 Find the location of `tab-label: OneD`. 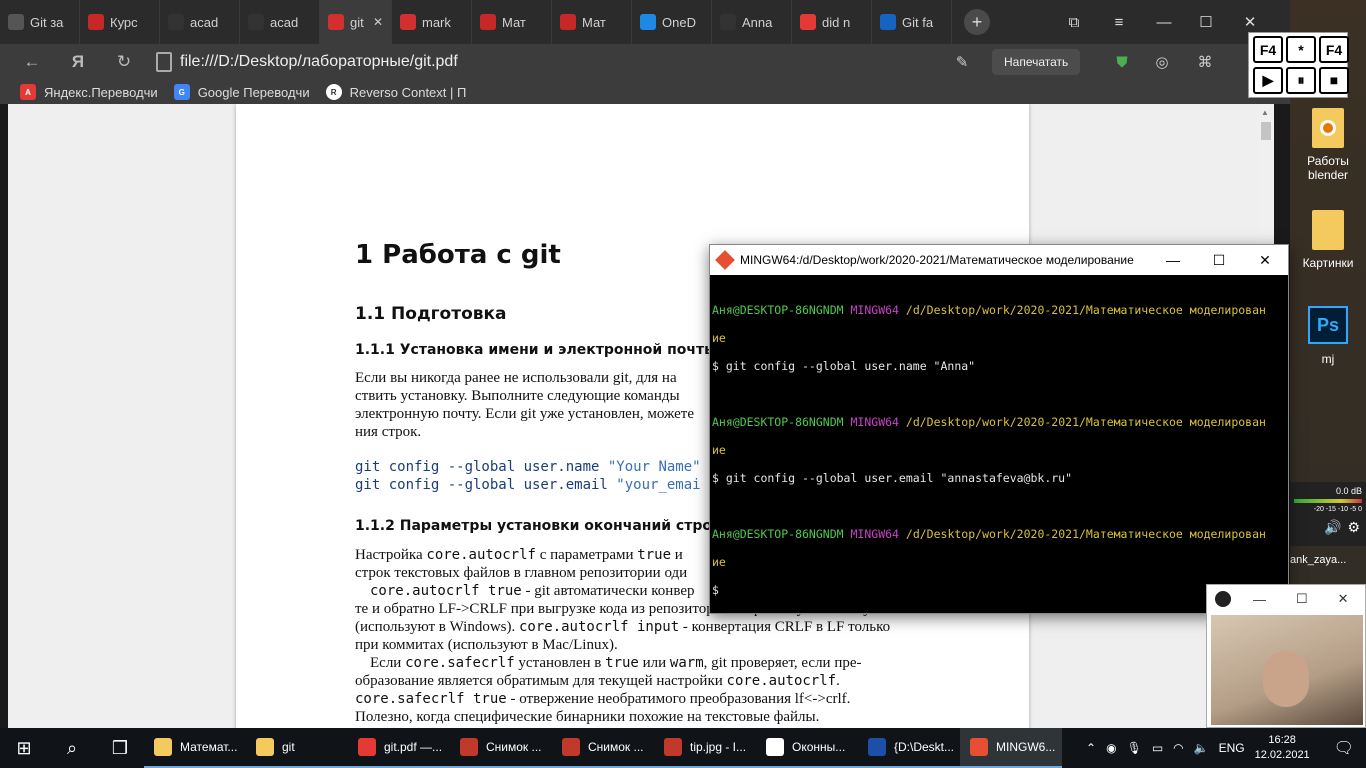

tab-label: OneD is located at coordinates (679, 22).